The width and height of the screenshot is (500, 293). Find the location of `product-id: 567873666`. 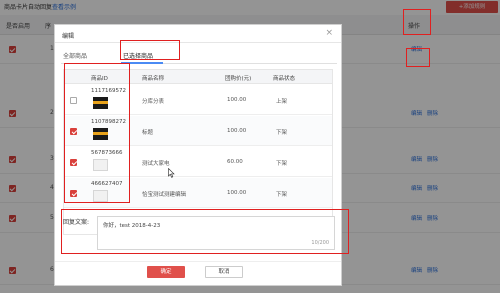

product-id: 567873666 is located at coordinates (107, 153).